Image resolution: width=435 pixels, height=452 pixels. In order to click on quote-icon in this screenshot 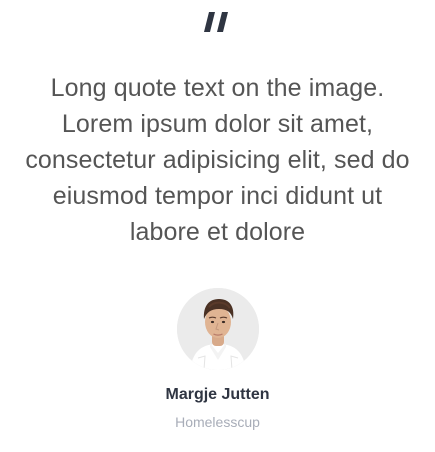, I will do `click(217, 24)`.